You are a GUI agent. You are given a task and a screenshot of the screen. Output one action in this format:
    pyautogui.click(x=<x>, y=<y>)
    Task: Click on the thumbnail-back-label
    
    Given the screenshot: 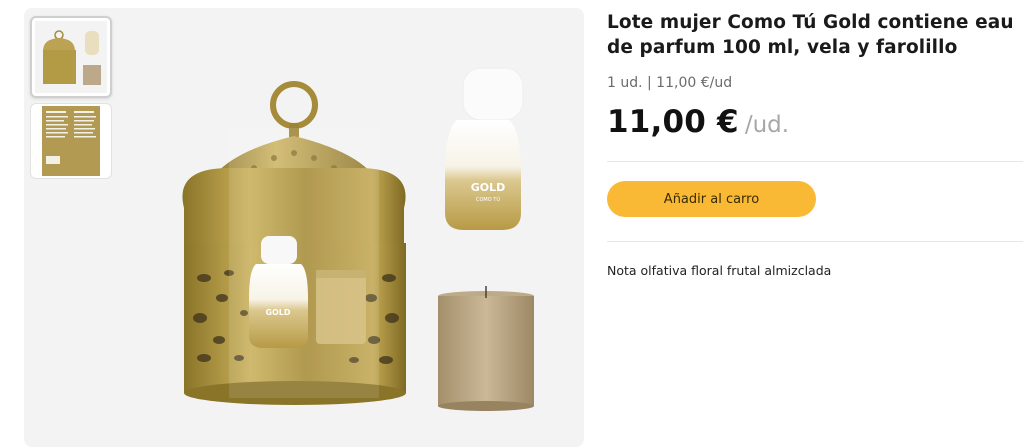 What is the action you would take?
    pyautogui.click(x=71, y=141)
    